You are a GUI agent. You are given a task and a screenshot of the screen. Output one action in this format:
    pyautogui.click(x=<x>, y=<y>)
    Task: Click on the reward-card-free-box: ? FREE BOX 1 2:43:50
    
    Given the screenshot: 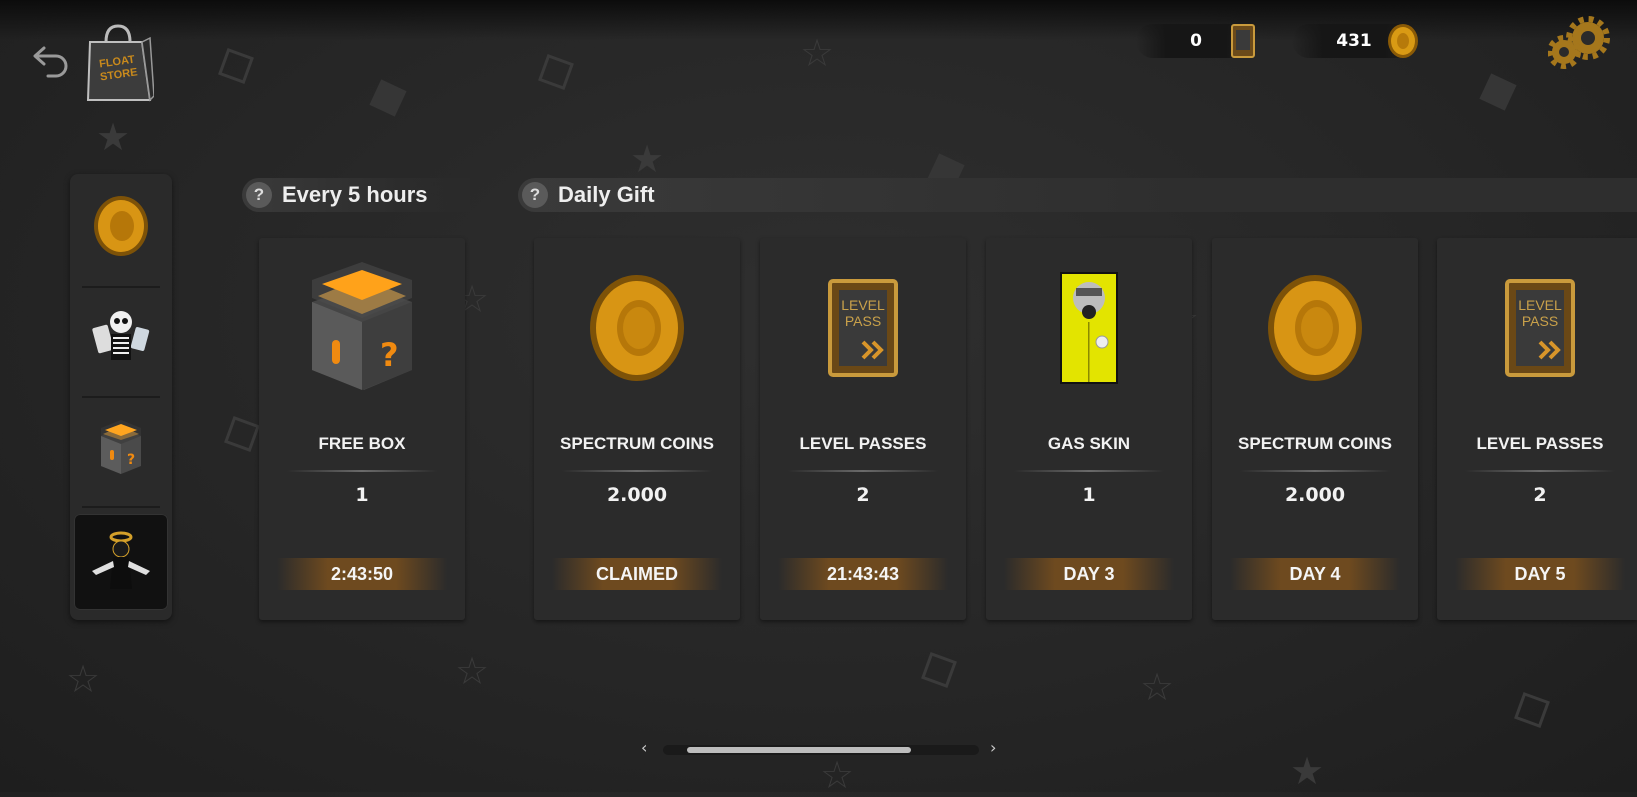 What is the action you would take?
    pyautogui.click(x=362, y=429)
    